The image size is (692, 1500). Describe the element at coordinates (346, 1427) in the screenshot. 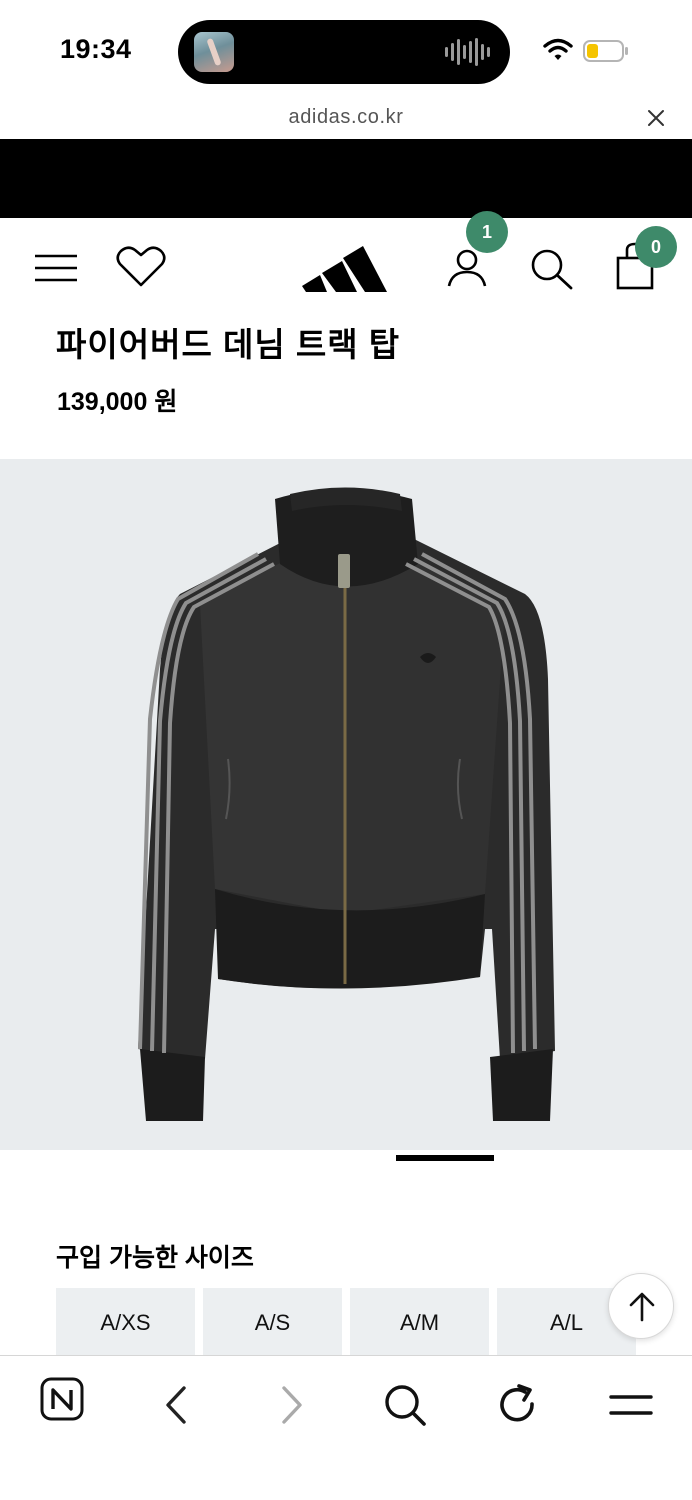

I see `browser-toolbar` at that location.